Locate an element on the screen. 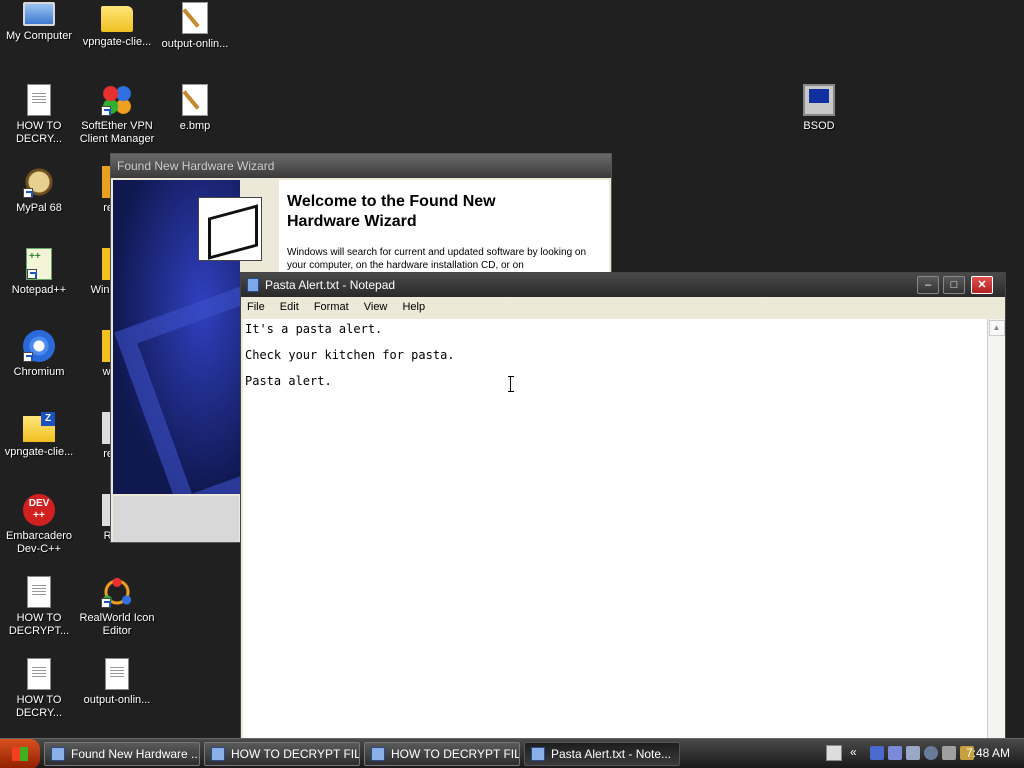  menu-format: Format is located at coordinates (331, 307).